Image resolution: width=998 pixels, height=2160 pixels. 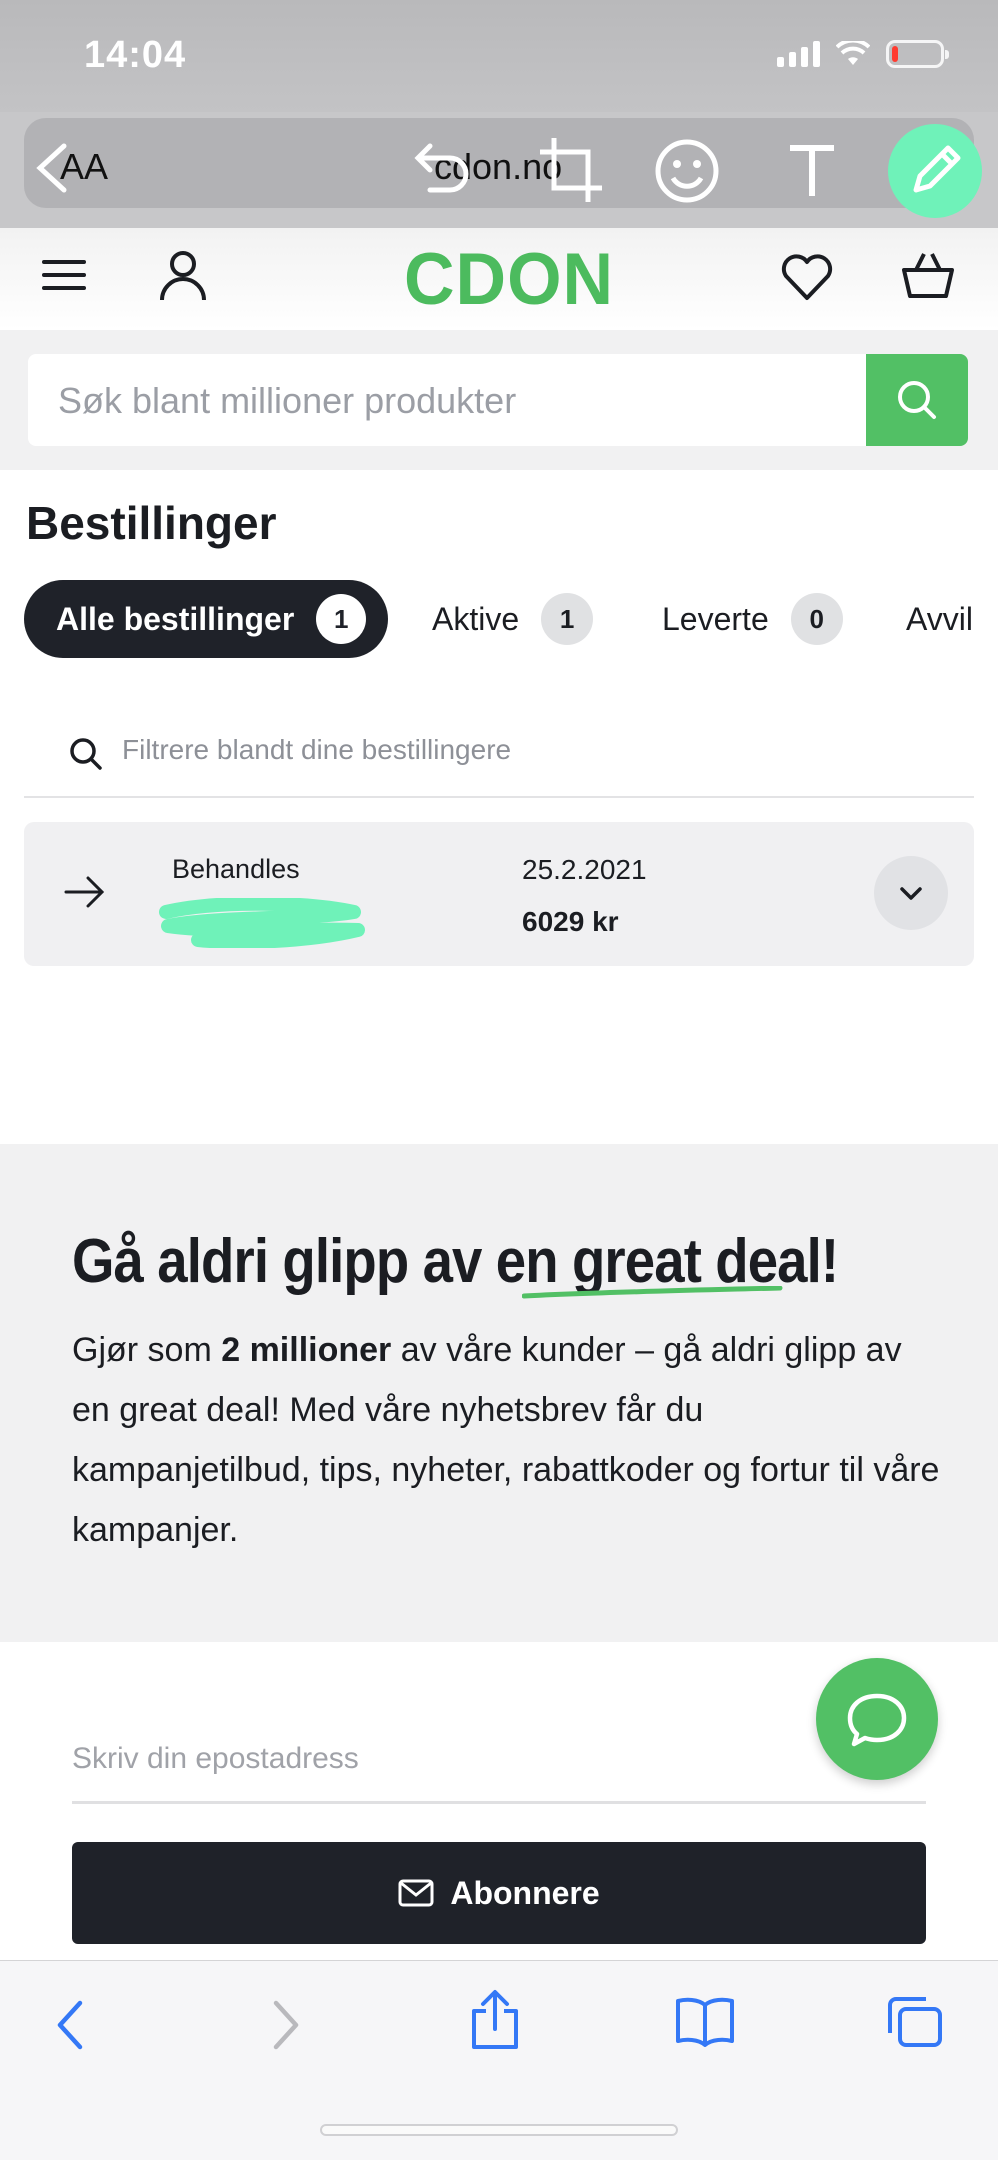 What do you see at coordinates (439, 170) in the screenshot?
I see `undo-icon` at bounding box center [439, 170].